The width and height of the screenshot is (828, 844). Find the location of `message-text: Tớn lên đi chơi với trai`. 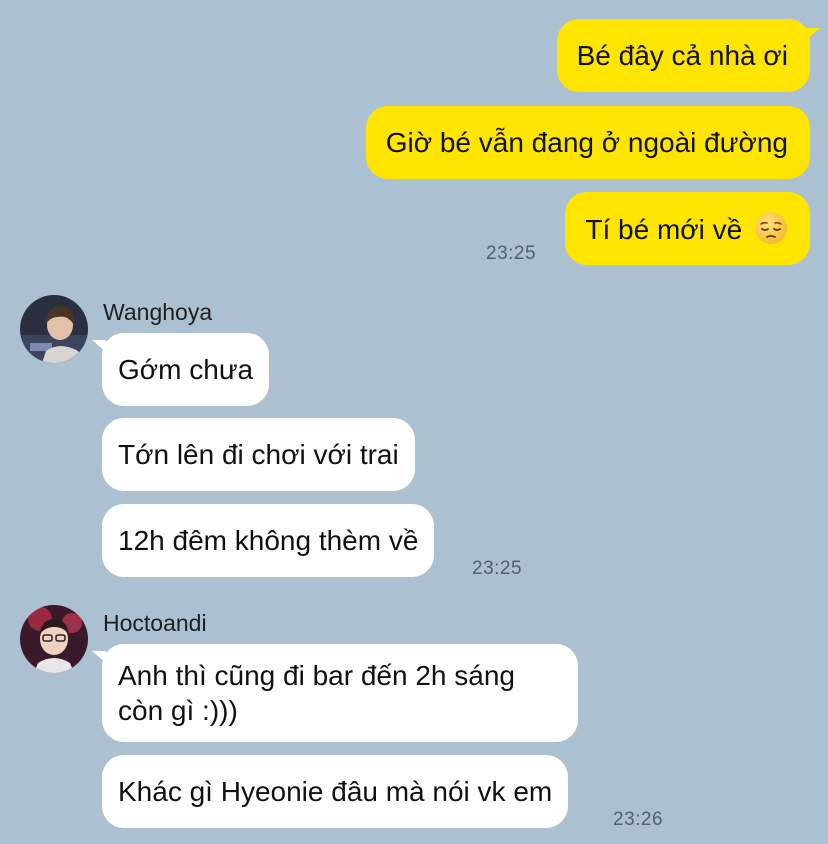

message-text: Tớn lên đi chơi với trai is located at coordinates (258, 454).